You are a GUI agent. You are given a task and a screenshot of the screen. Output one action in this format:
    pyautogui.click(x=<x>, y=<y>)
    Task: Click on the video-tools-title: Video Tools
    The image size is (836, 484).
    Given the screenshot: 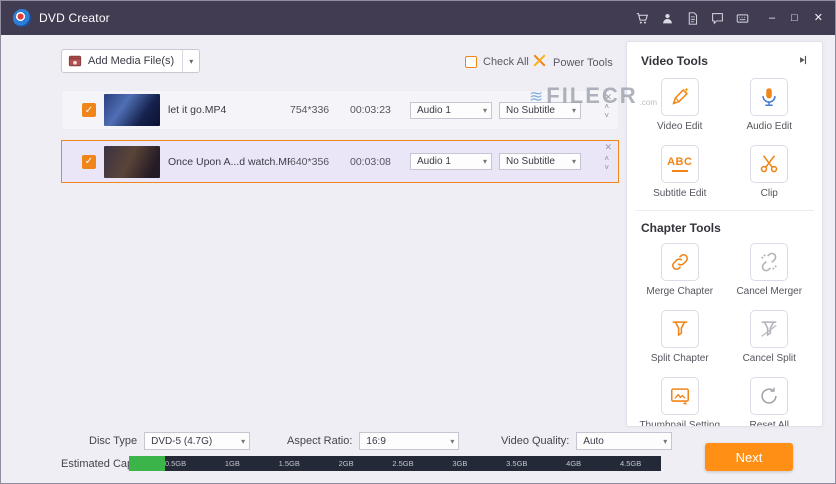 What is the action you would take?
    pyautogui.click(x=674, y=61)
    